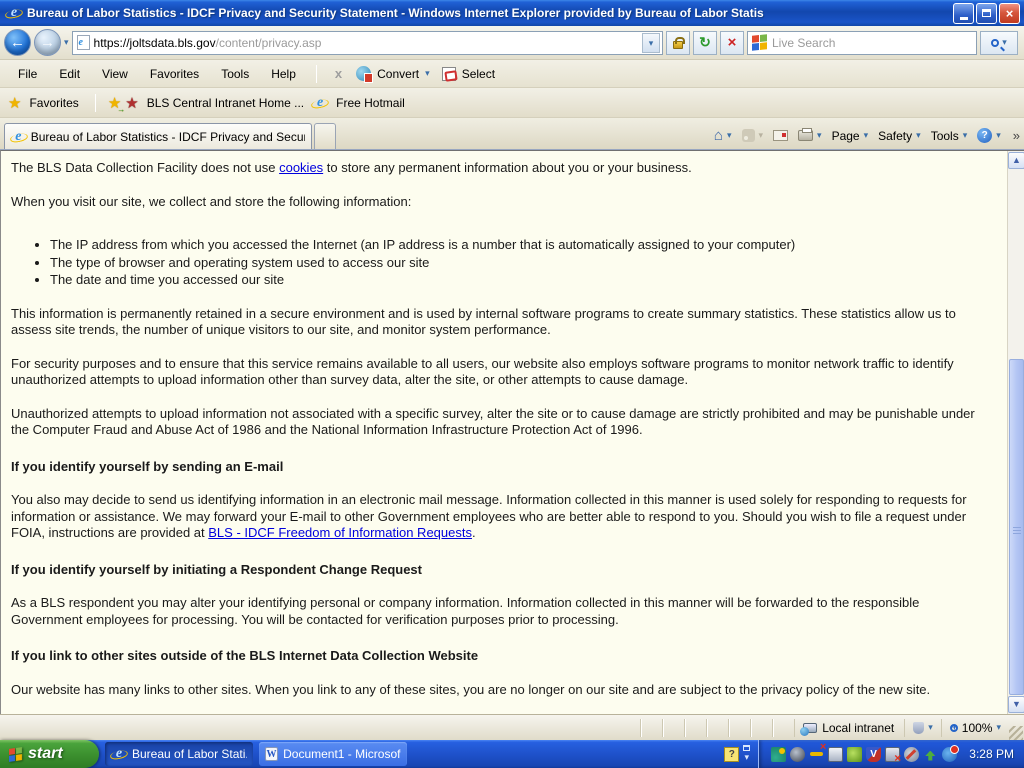 The height and width of the screenshot is (768, 1024). What do you see at coordinates (119, 754) in the screenshot?
I see `ie-task-icon: e` at bounding box center [119, 754].